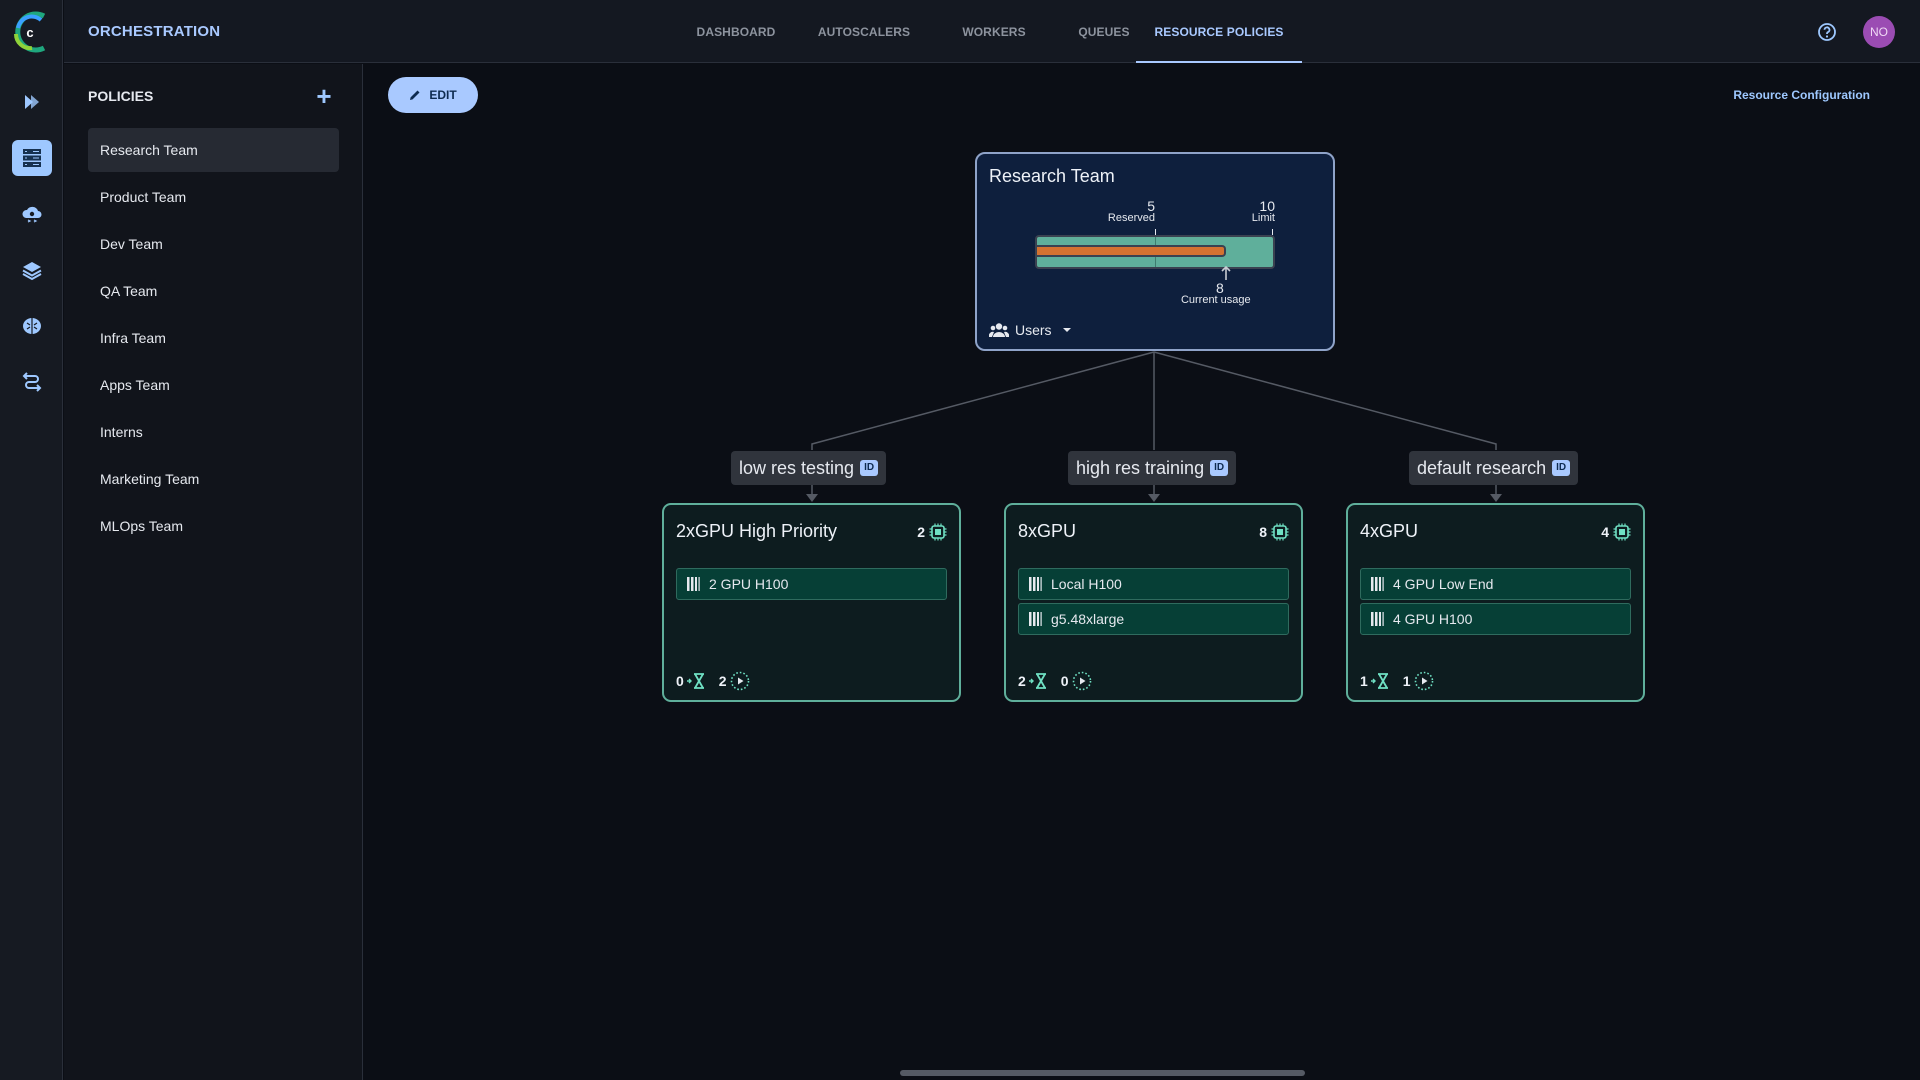 Image resolution: width=1920 pixels, height=1080 pixels. I want to click on app-title: ORCHESTRATION, so click(154, 31).